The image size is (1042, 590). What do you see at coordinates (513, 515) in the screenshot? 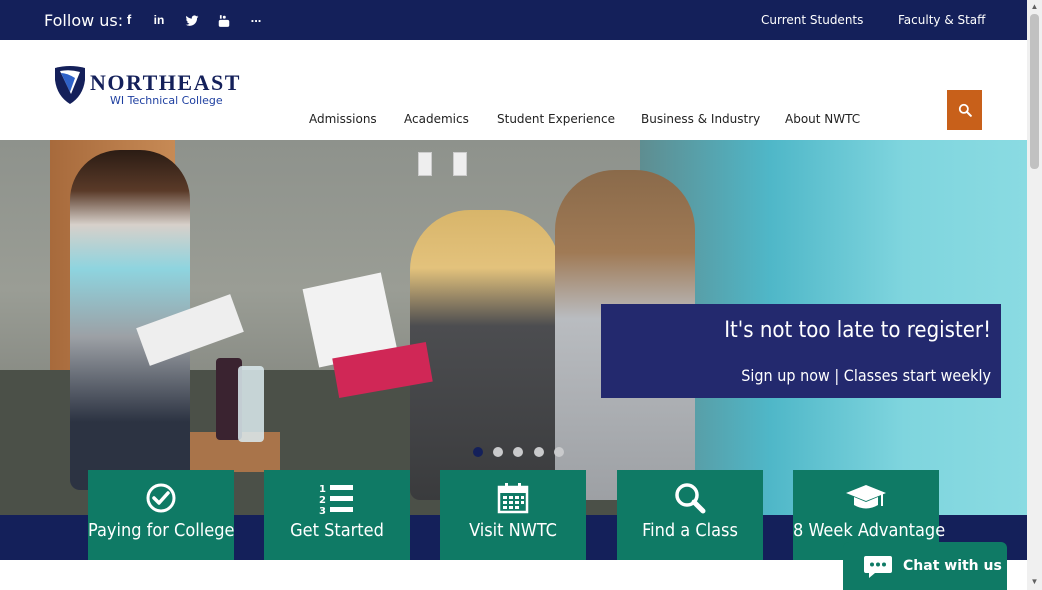
I see `tile-visit-nwtc: Visit NWTC` at bounding box center [513, 515].